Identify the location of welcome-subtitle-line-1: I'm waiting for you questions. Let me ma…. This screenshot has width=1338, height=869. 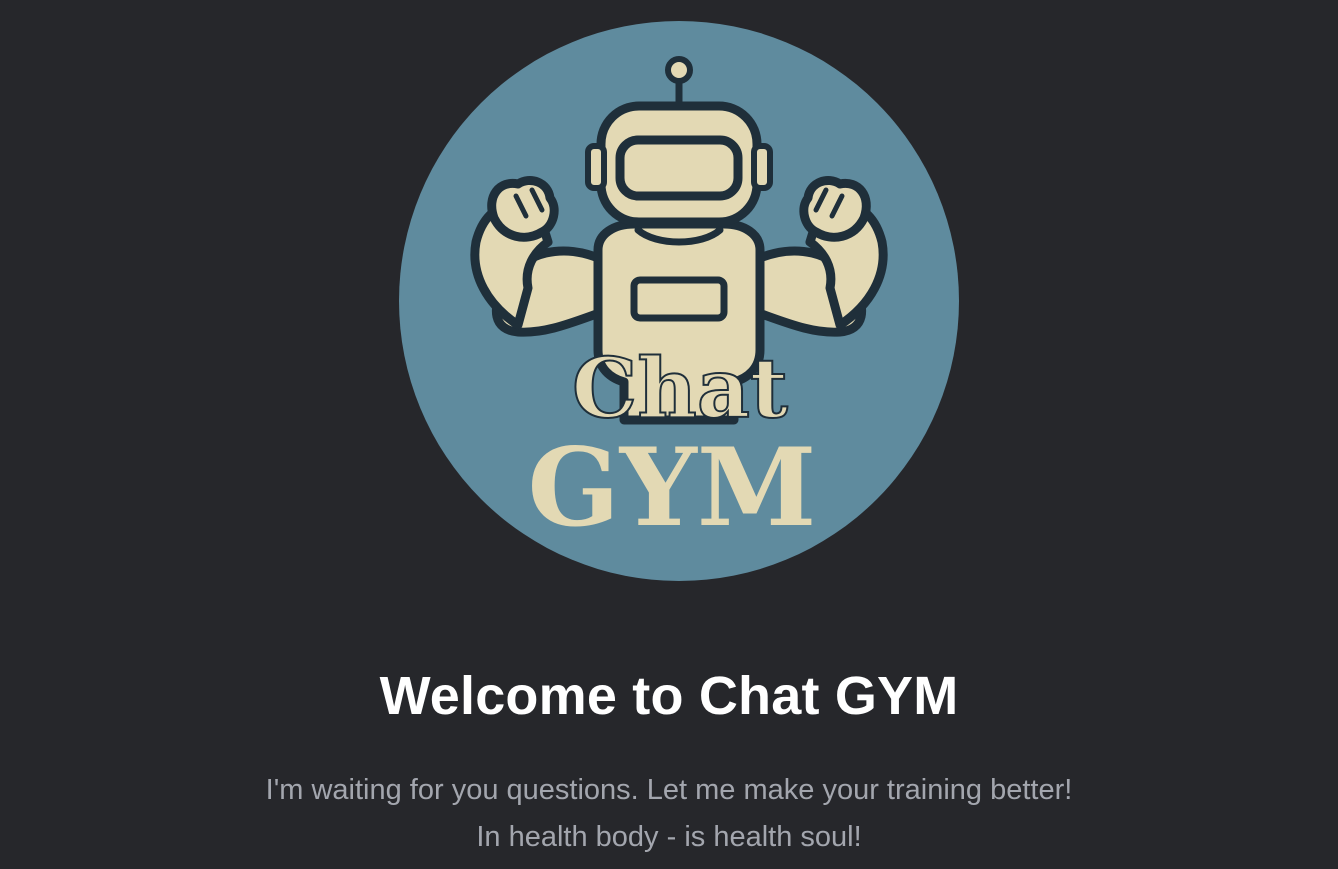
(669, 790).